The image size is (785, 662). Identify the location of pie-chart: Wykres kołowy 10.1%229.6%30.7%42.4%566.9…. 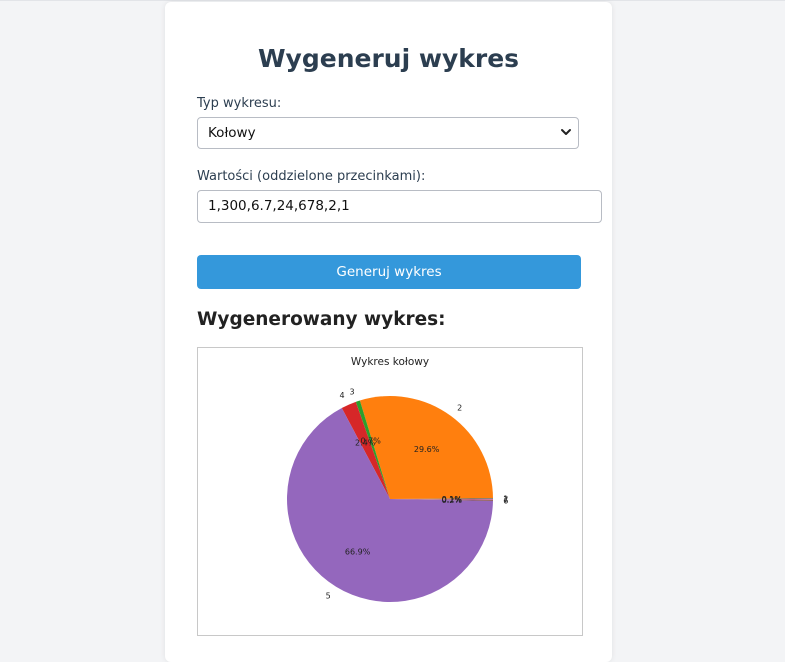
(397, 479).